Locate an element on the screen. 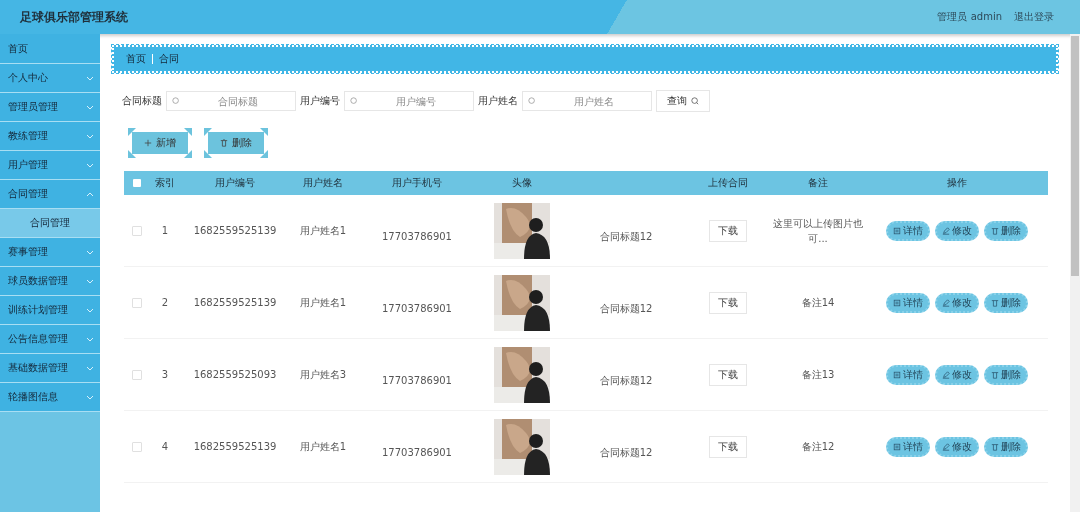 This screenshot has width=1080, height=512. search-field: 用户编号 is located at coordinates (409, 101).